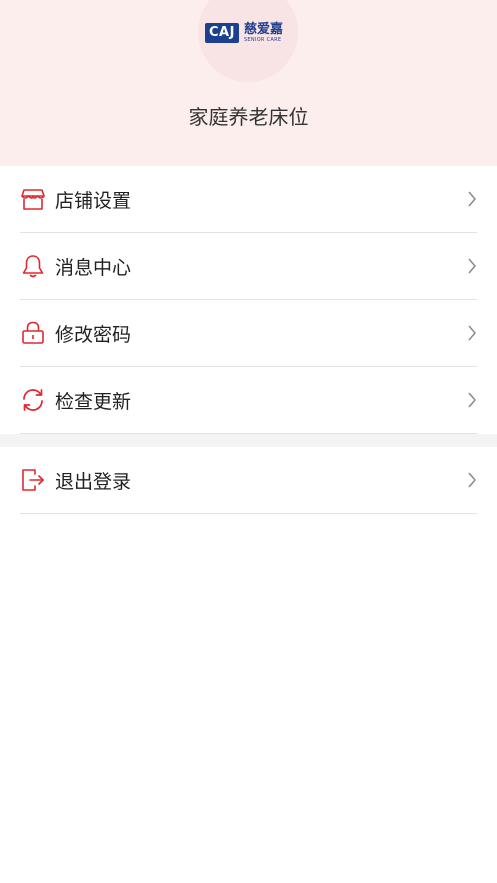  I want to click on bell-icon, so click(33, 266).